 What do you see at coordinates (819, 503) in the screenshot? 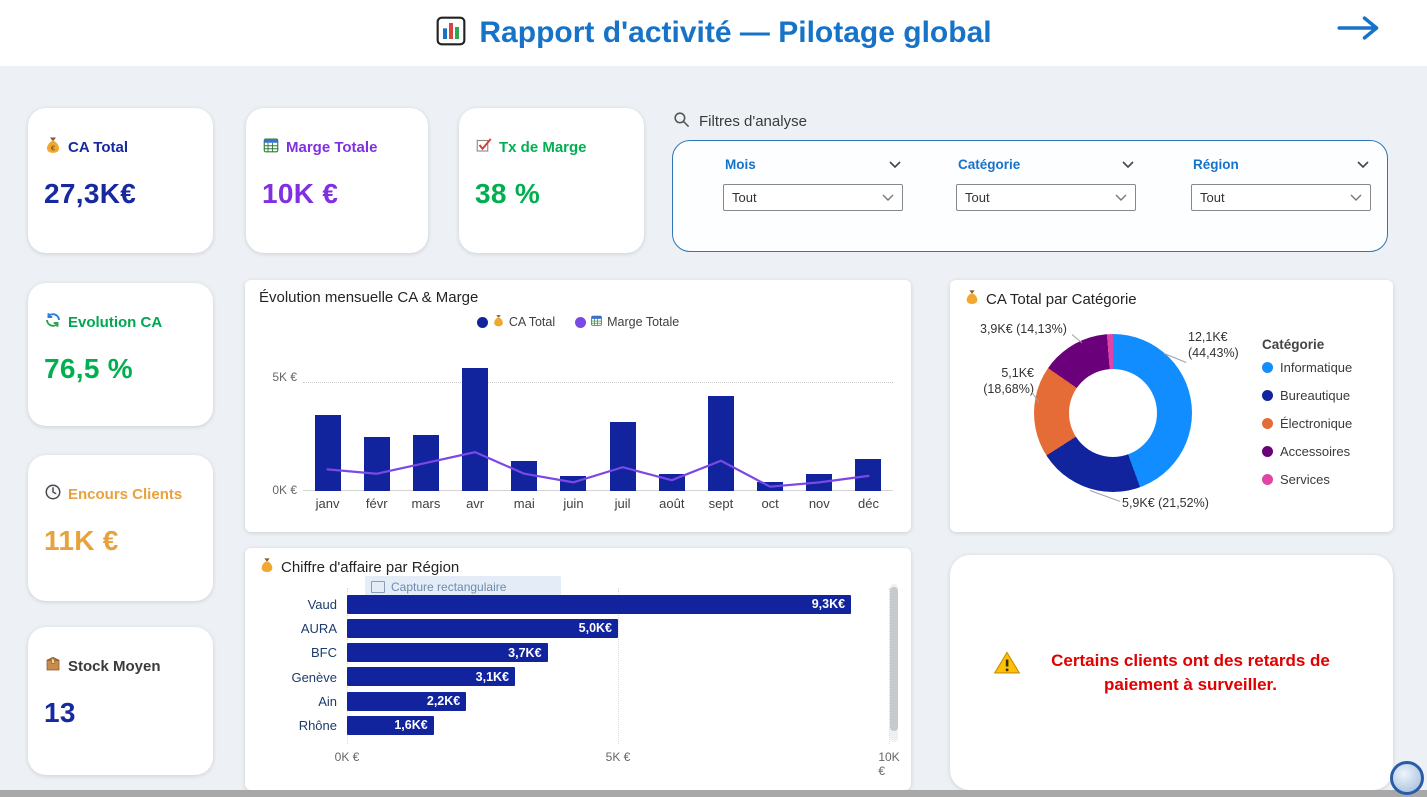
I see `month-label: nov` at bounding box center [819, 503].